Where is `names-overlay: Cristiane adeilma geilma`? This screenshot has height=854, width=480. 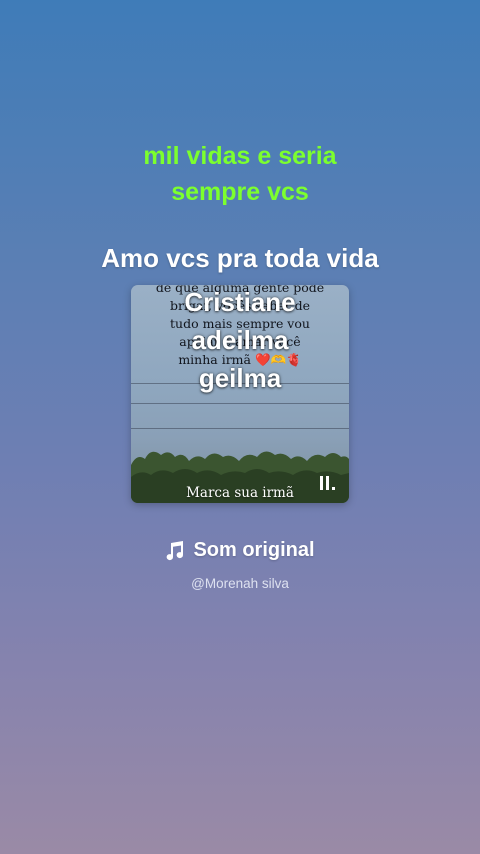 names-overlay: Cristiane adeilma geilma is located at coordinates (240, 340).